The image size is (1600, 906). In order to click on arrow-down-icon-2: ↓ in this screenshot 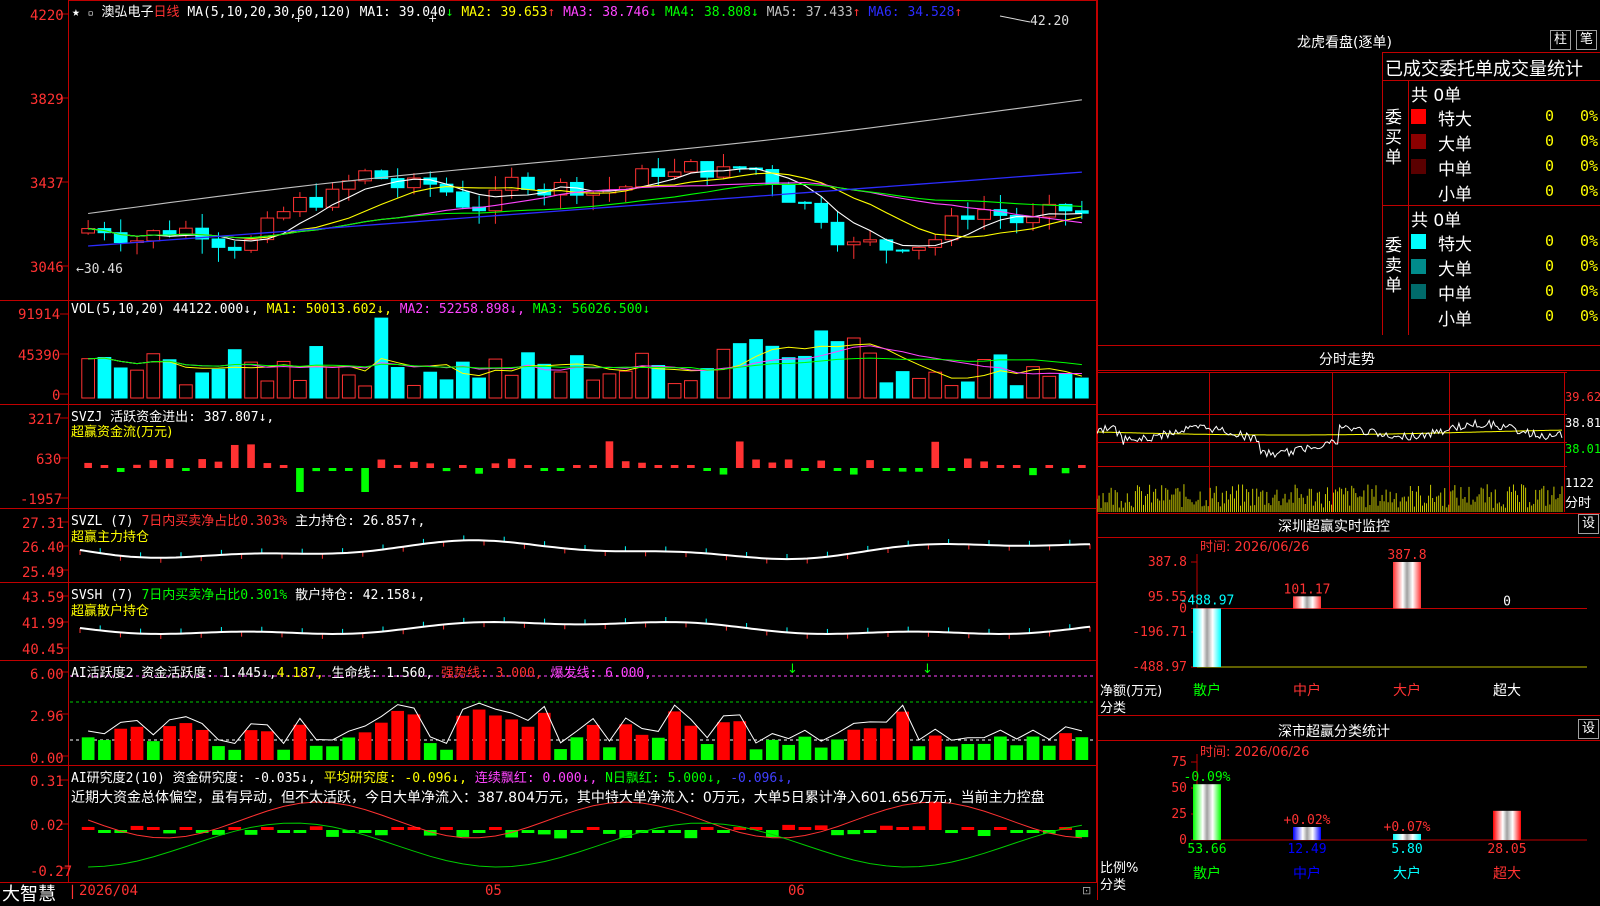, I will do `click(927, 669)`.